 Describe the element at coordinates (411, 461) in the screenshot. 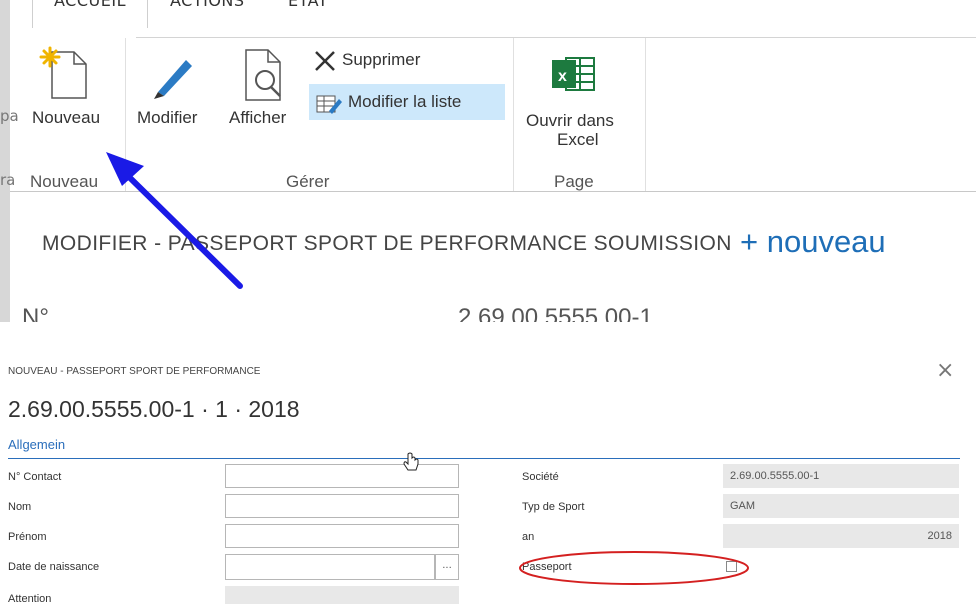

I see `hand-cursor-icon` at that location.